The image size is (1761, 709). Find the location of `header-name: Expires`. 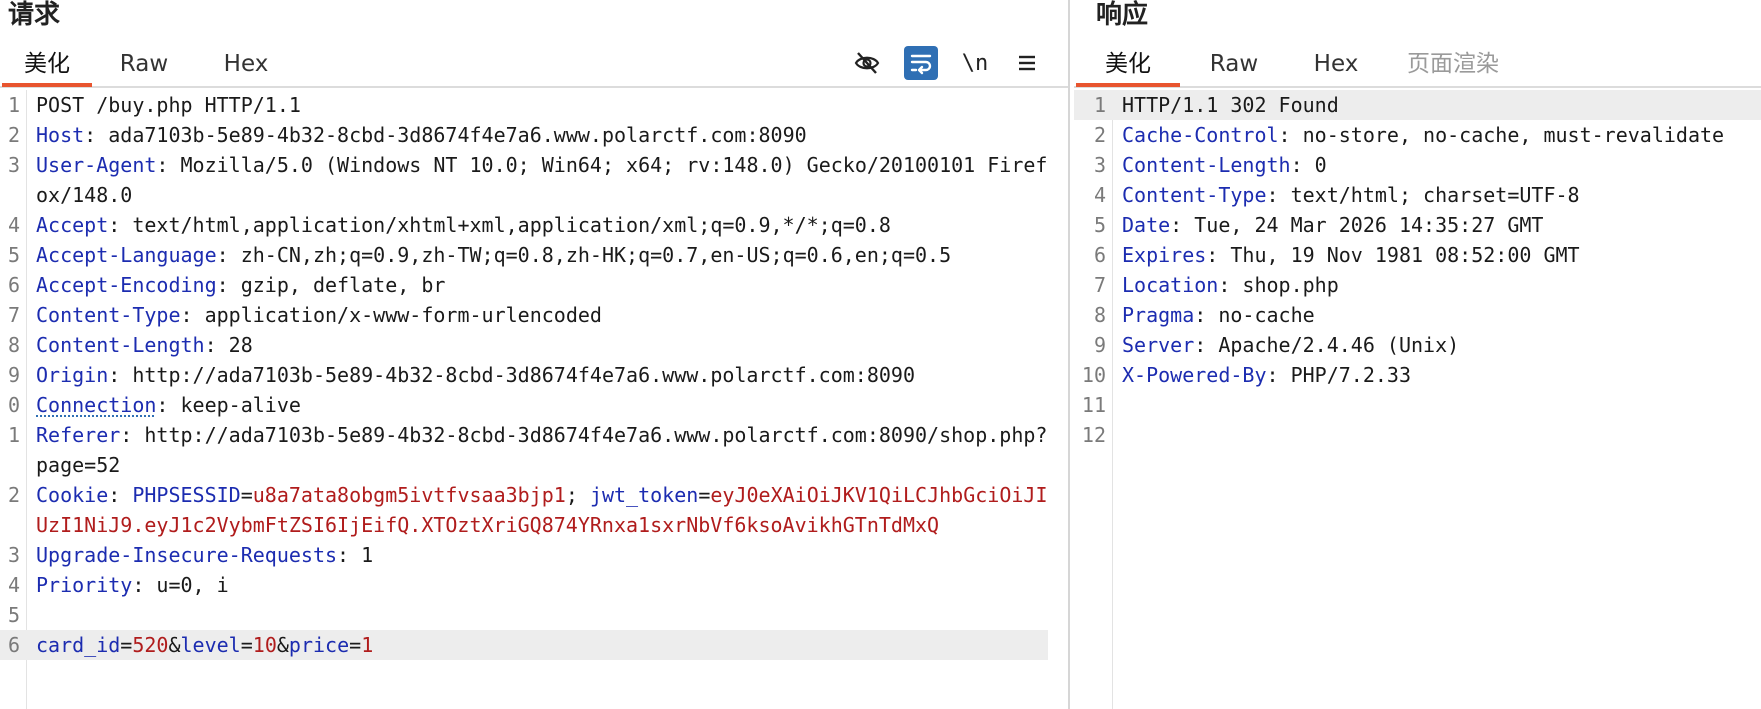

header-name: Expires is located at coordinates (1164, 255).